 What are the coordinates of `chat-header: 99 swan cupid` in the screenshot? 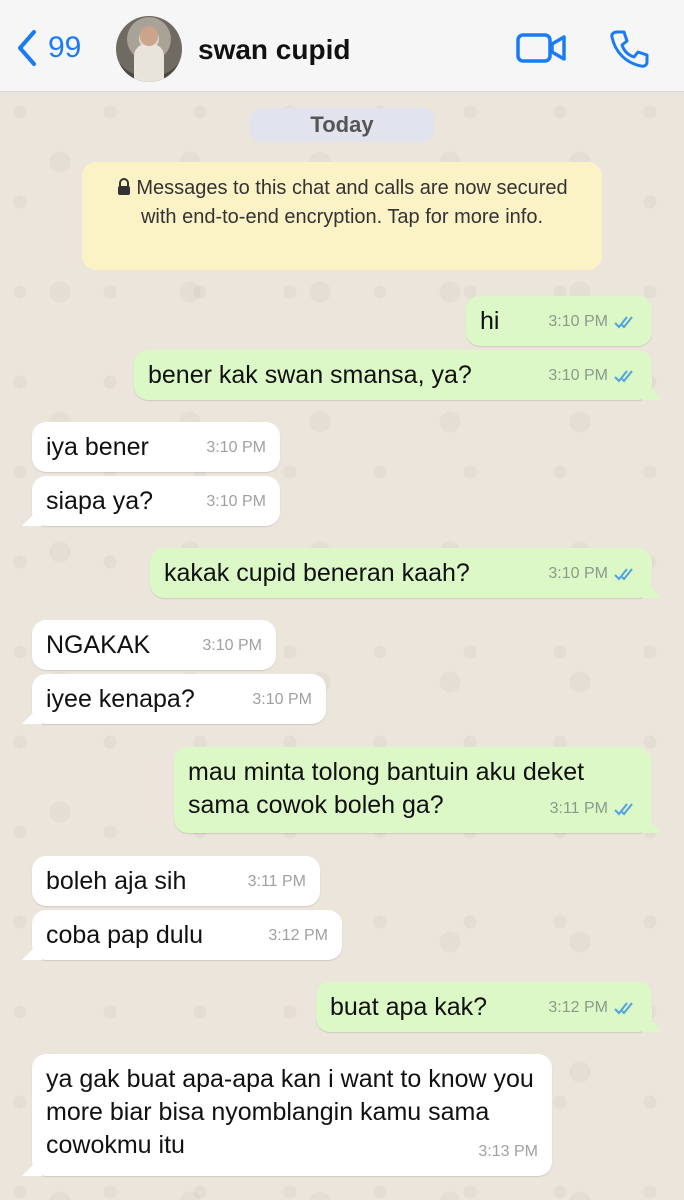 It's located at (342, 46).